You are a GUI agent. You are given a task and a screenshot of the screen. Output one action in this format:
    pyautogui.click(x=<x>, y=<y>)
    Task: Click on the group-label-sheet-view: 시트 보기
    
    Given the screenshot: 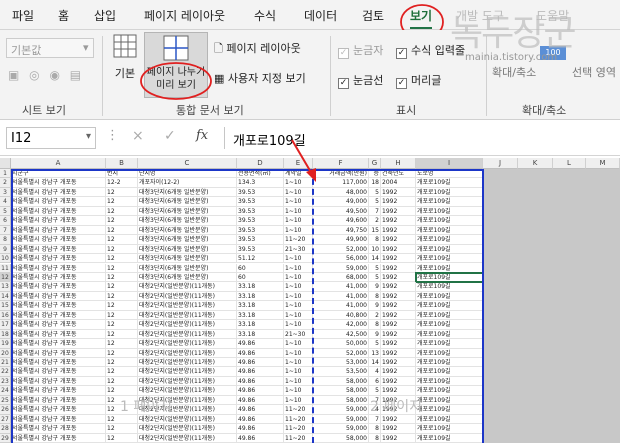 What is the action you would take?
    pyautogui.click(x=44, y=110)
    